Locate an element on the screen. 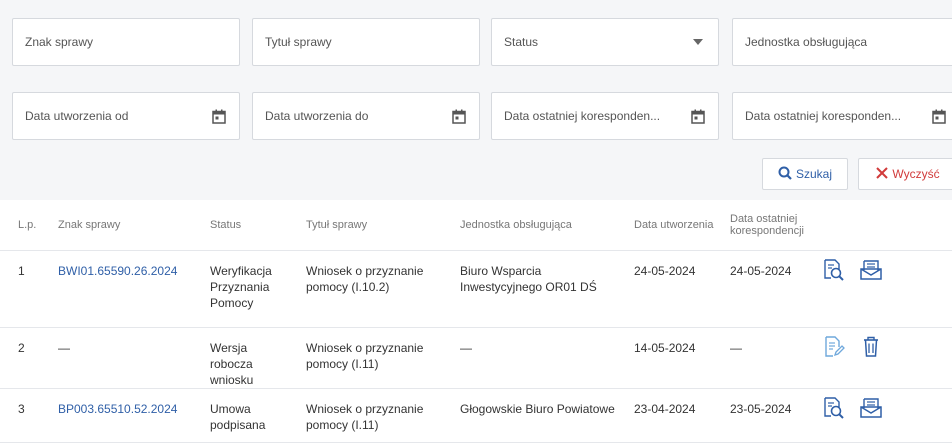 The image size is (952, 443). col-header-unit: Jednostka obsługująca is located at coordinates (539, 225).